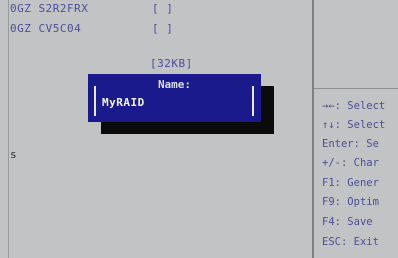  What do you see at coordinates (331, 125) in the screenshot?
I see `help-keys: ↑↓:` at bounding box center [331, 125].